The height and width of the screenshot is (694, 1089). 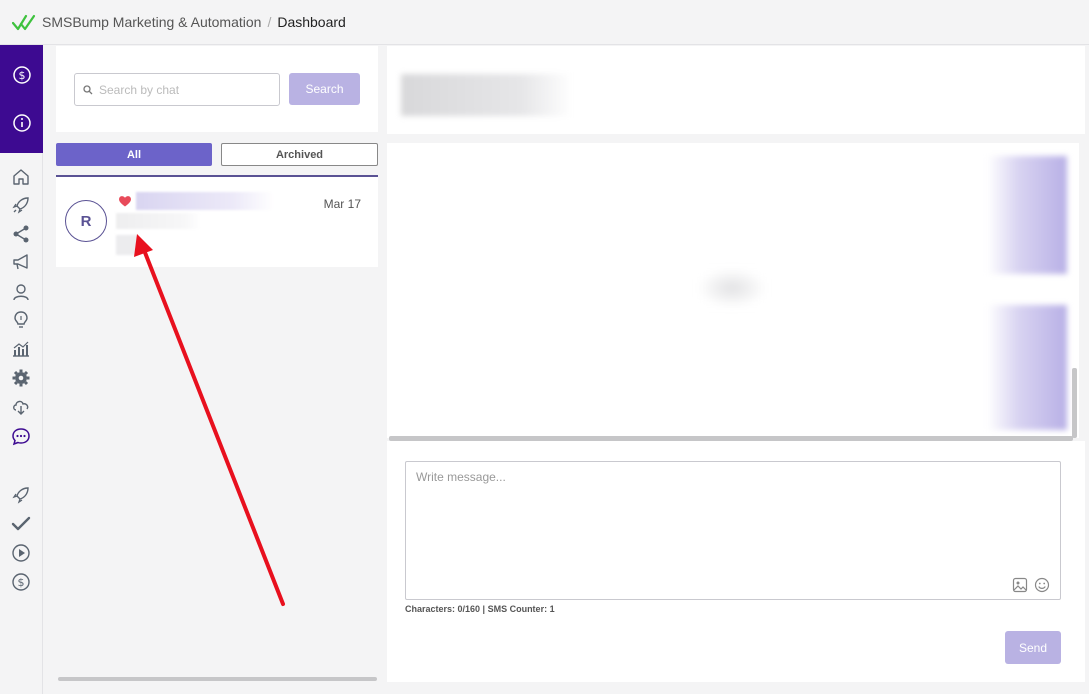 What do you see at coordinates (324, 89) in the screenshot?
I see `search-button: Search` at bounding box center [324, 89].